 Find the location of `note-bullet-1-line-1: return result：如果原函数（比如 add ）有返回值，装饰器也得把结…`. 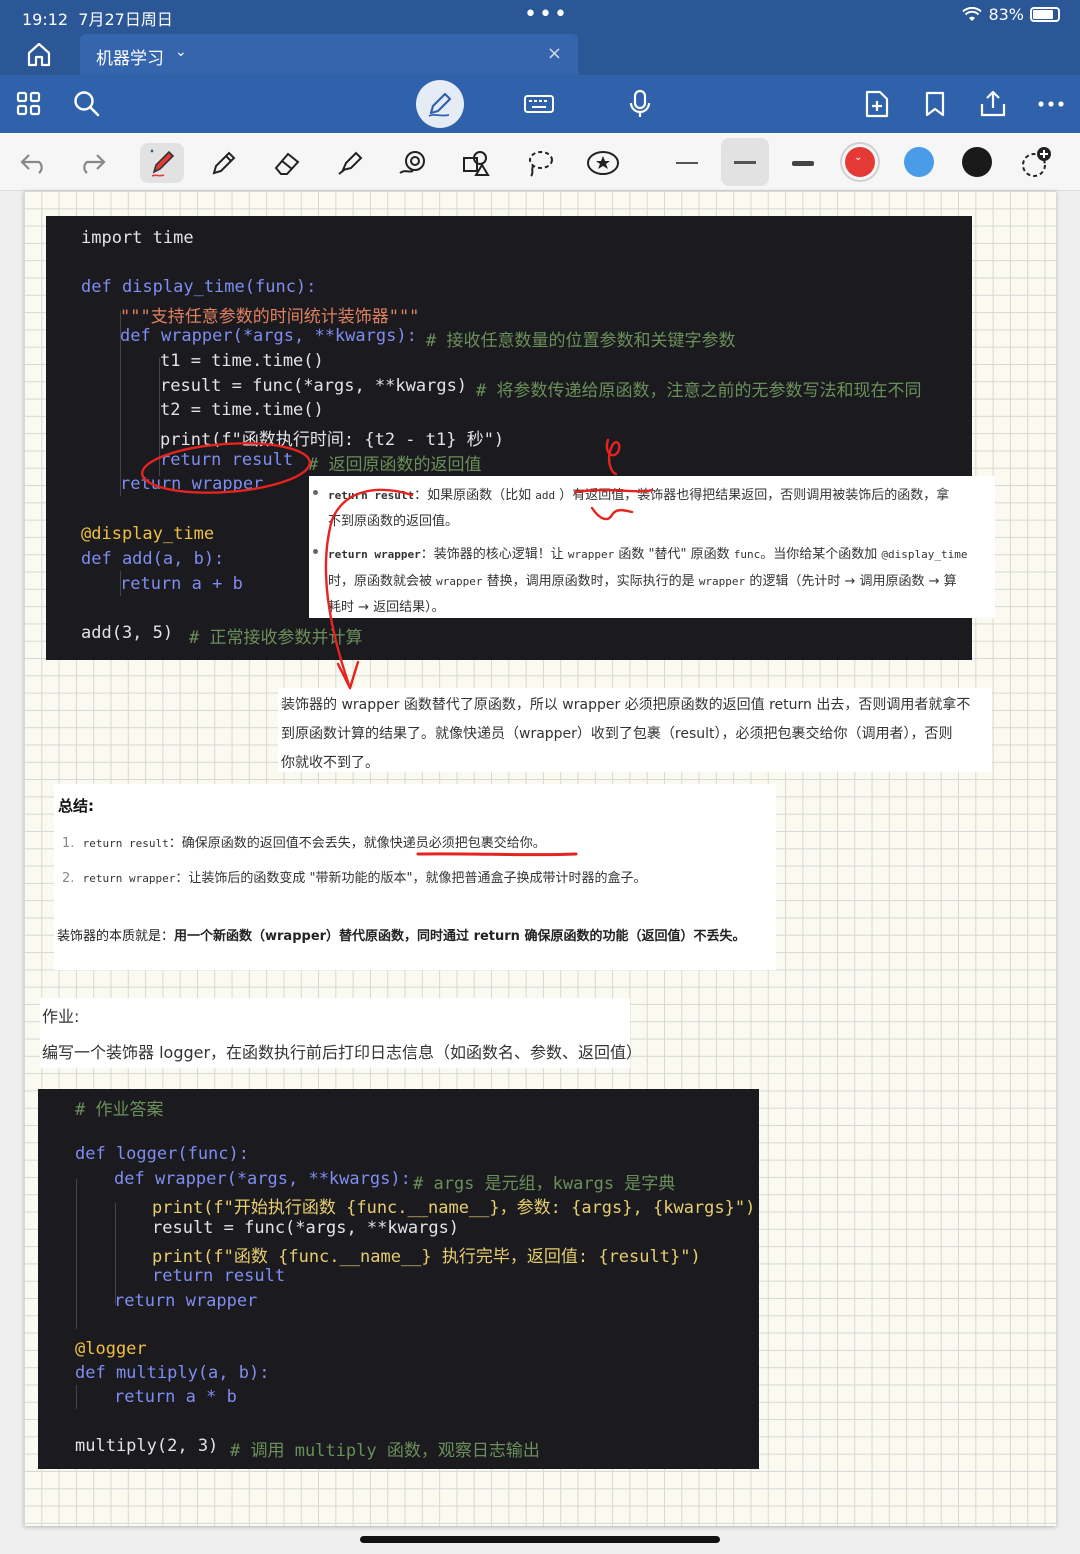

note-bullet-1-line-1: return result：如果原函数（比如 add ）有返回值，装饰器也得把结… is located at coordinates (639, 495).